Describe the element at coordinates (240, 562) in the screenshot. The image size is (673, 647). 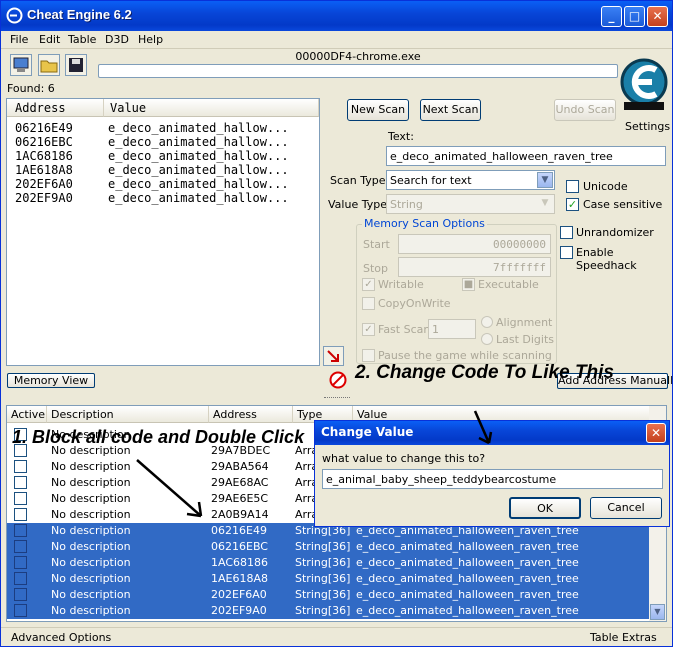
I see `row-address: 1AC68186` at that location.